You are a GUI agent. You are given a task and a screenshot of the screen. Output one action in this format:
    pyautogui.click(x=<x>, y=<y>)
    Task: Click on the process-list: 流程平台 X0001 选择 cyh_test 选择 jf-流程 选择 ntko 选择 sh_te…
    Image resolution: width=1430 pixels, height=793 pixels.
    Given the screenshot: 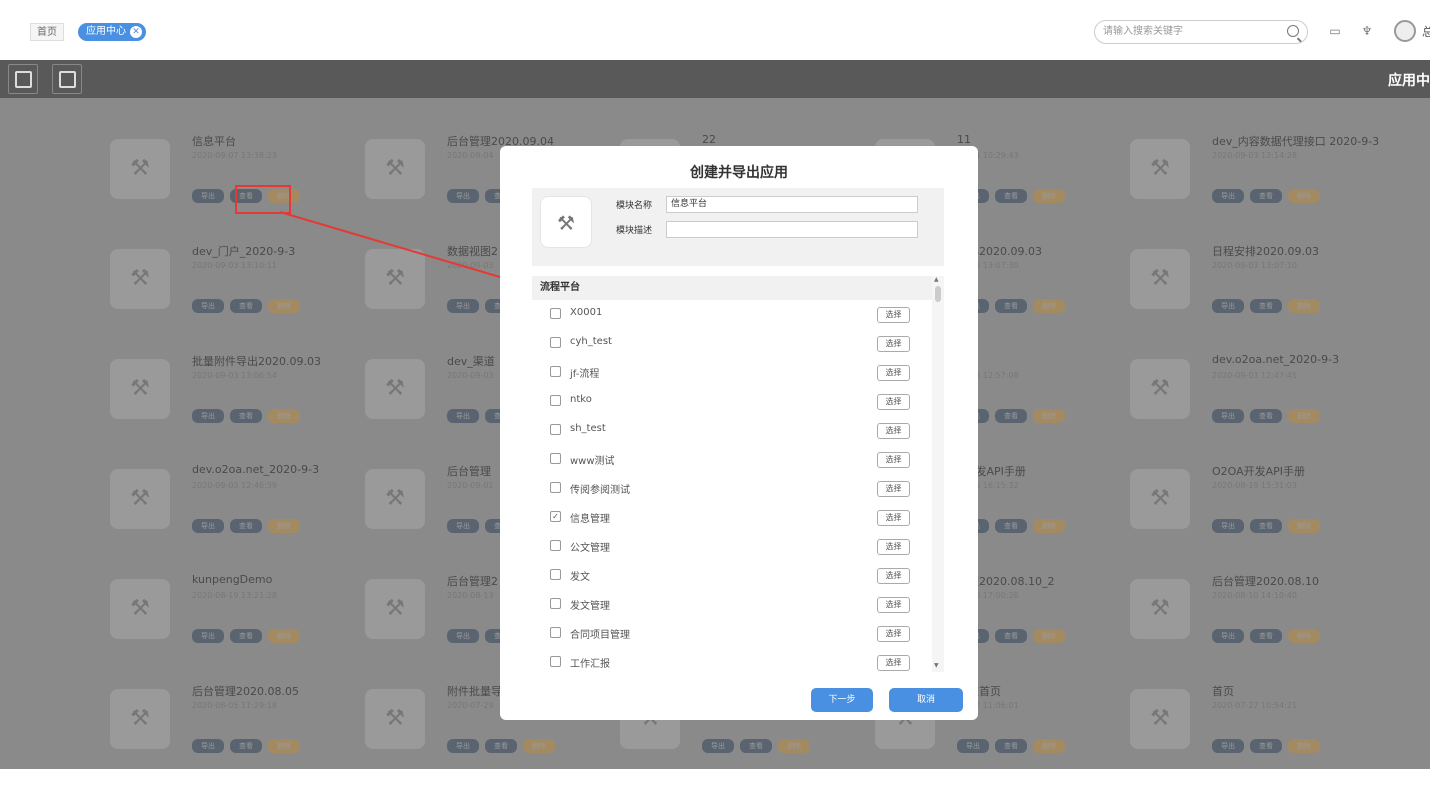 What is the action you would take?
    pyautogui.click(x=738, y=476)
    